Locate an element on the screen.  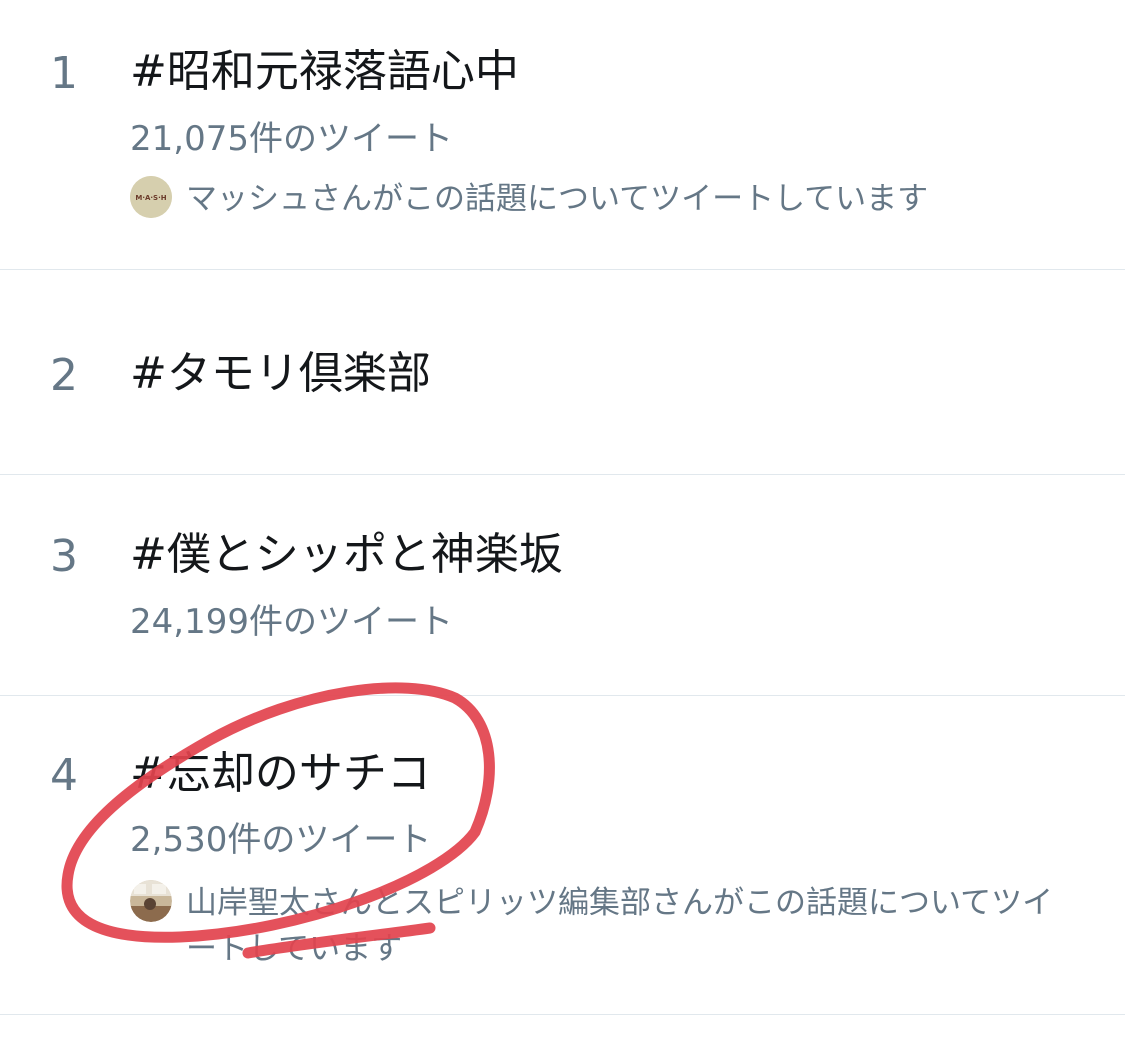
context-text: マッシュさんがこの話題についてツイートしています is located at coordinates (557, 199).